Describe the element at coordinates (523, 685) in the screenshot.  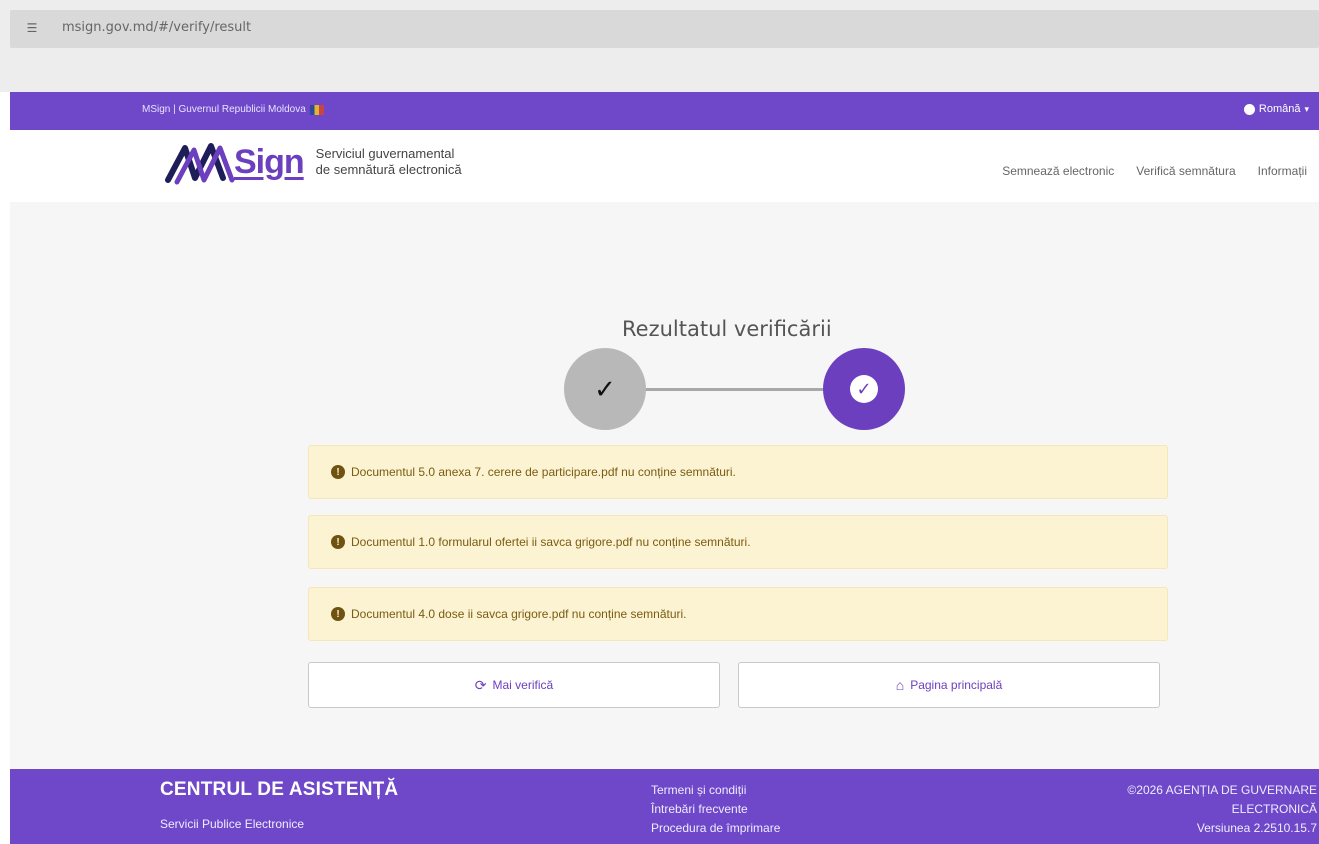
I see `verify-more-label: Mai verifică` at that location.